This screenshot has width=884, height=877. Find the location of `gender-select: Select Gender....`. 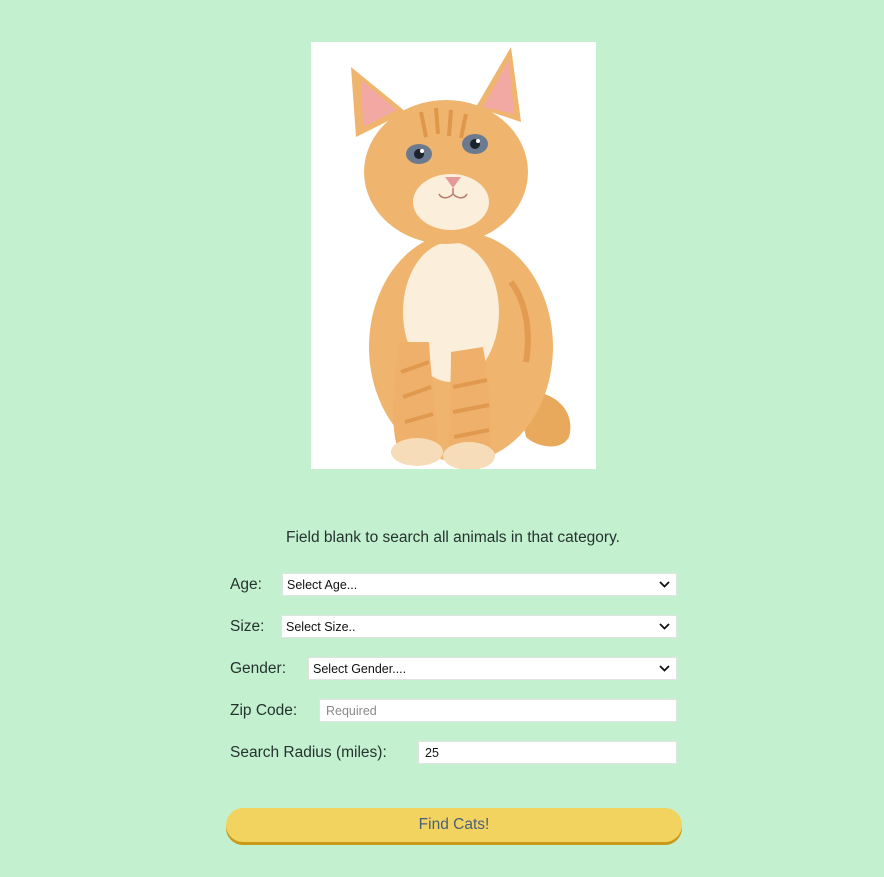

gender-select: Select Gender.... is located at coordinates (492, 668).